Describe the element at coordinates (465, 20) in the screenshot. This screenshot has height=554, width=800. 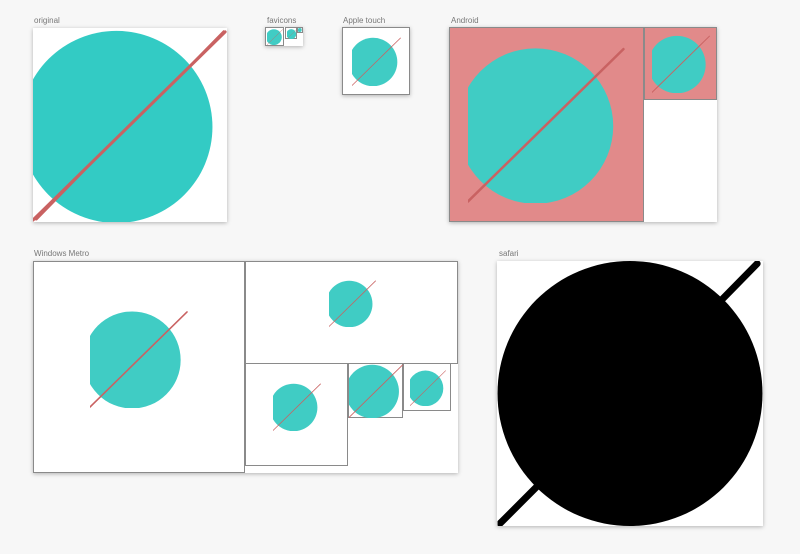
I see `section-label-android: Android` at that location.